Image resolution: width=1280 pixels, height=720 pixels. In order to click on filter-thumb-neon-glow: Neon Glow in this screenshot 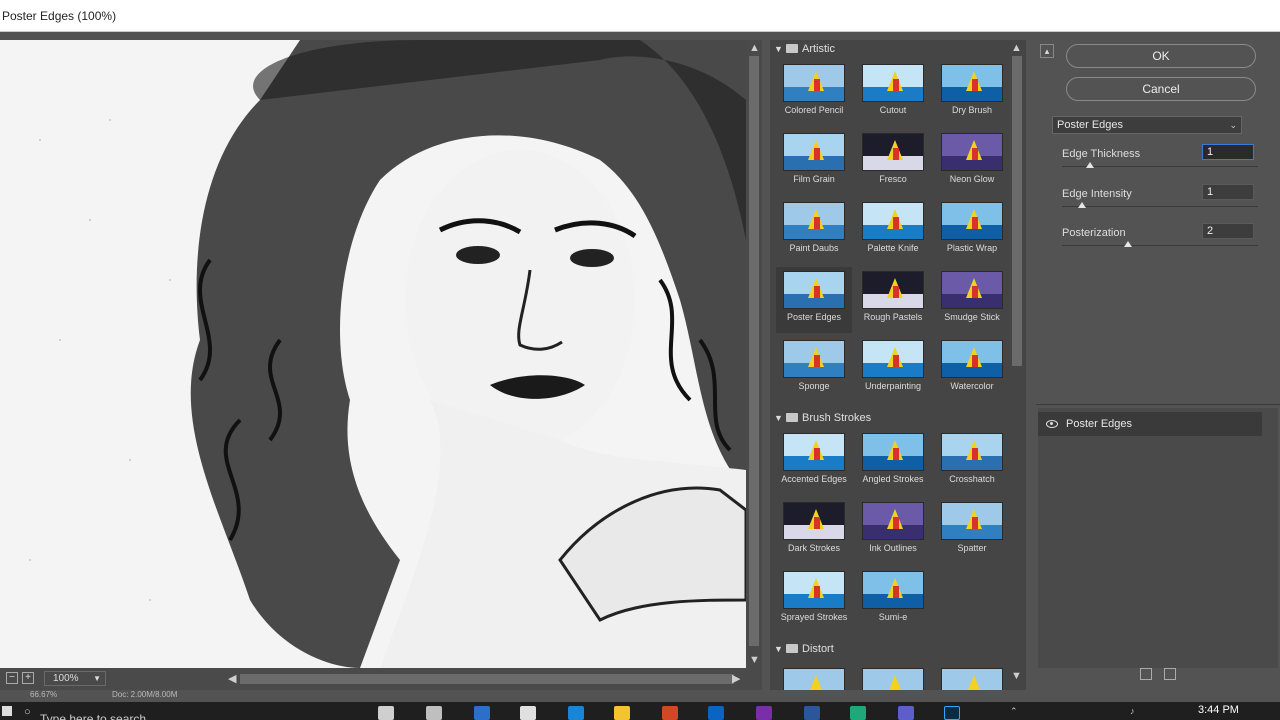, I will do `click(972, 162)`.